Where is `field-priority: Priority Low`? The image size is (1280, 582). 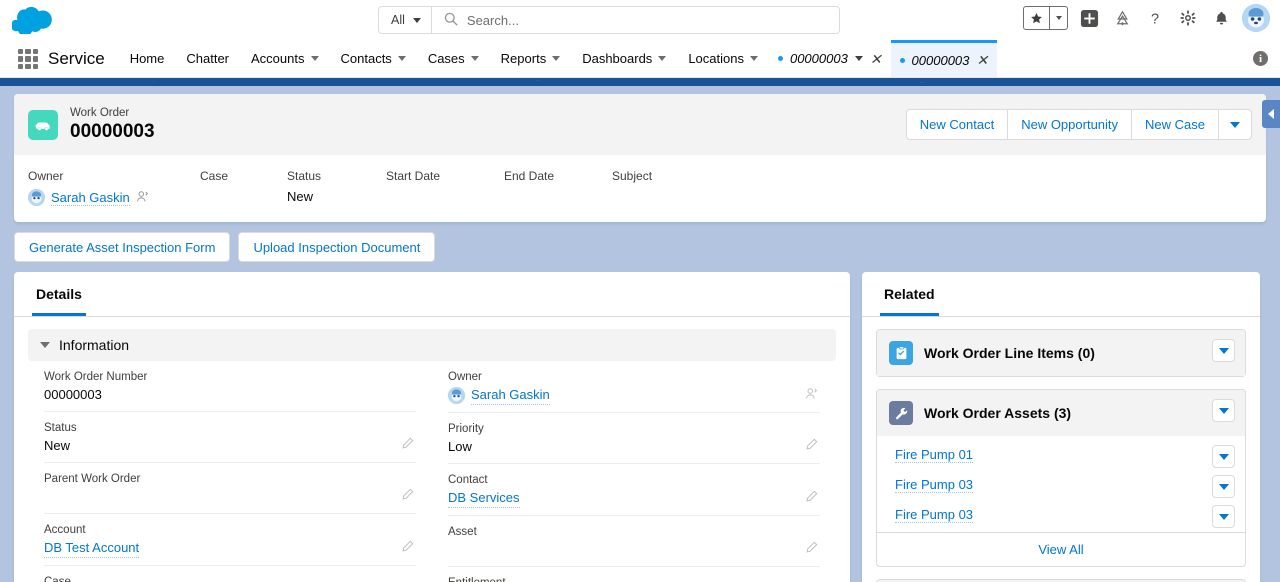
field-priority: Priority Low is located at coordinates (634, 438).